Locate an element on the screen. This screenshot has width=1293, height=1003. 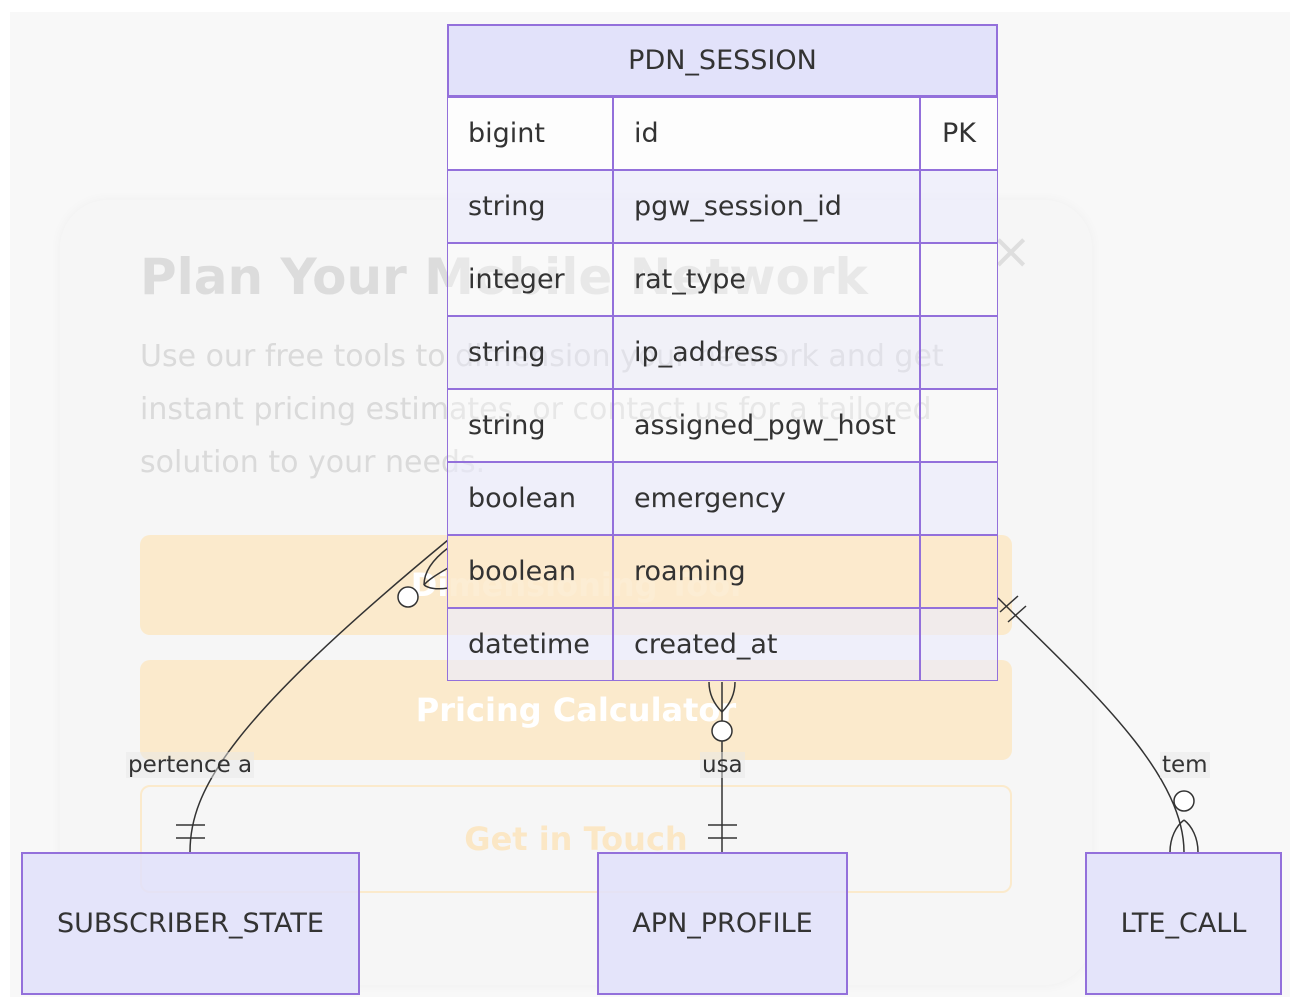
attr-name: rat_type is located at coordinates (766, 279).